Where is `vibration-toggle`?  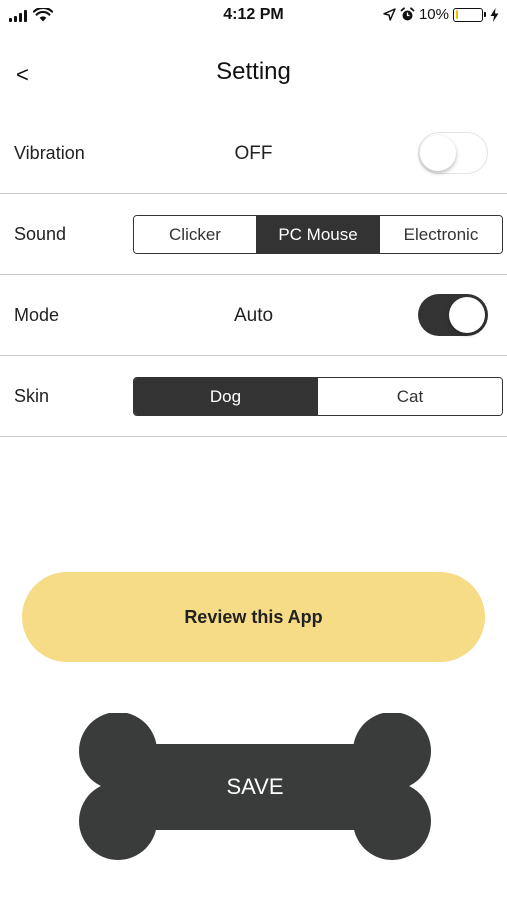
vibration-toggle is located at coordinates (453, 153).